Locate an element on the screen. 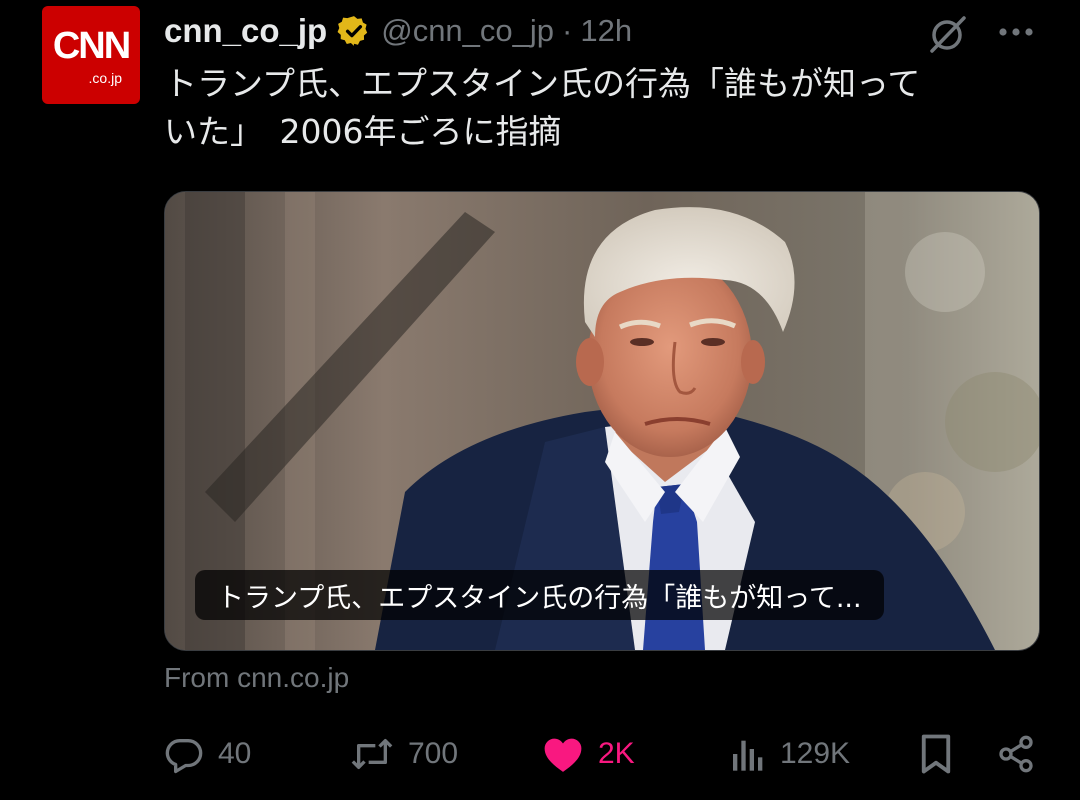  bookmark-button is located at coordinates (936, 754).